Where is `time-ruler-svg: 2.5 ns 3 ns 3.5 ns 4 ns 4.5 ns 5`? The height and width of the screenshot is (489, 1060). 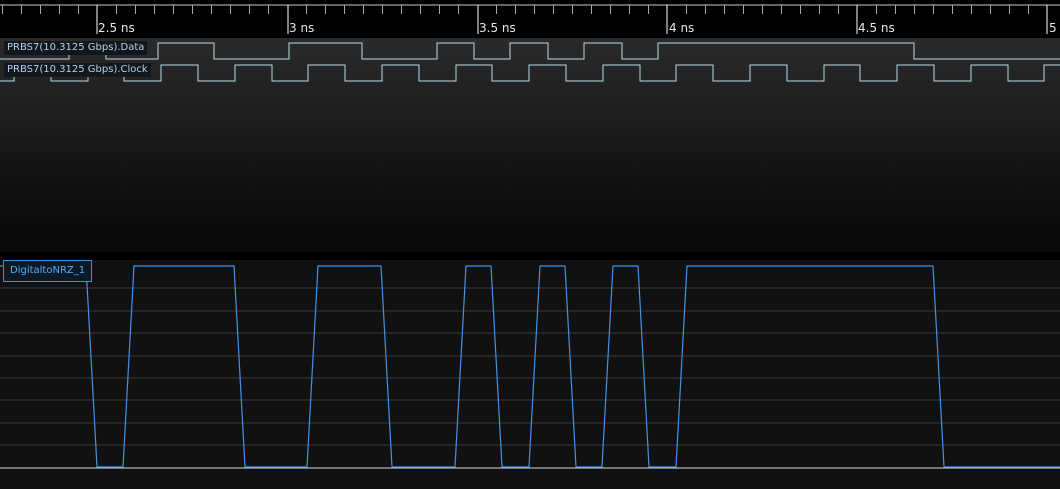 time-ruler-svg: 2.5 ns 3 ns 3.5 ns 4 ns 4.5 ns 5 is located at coordinates (530, 19).